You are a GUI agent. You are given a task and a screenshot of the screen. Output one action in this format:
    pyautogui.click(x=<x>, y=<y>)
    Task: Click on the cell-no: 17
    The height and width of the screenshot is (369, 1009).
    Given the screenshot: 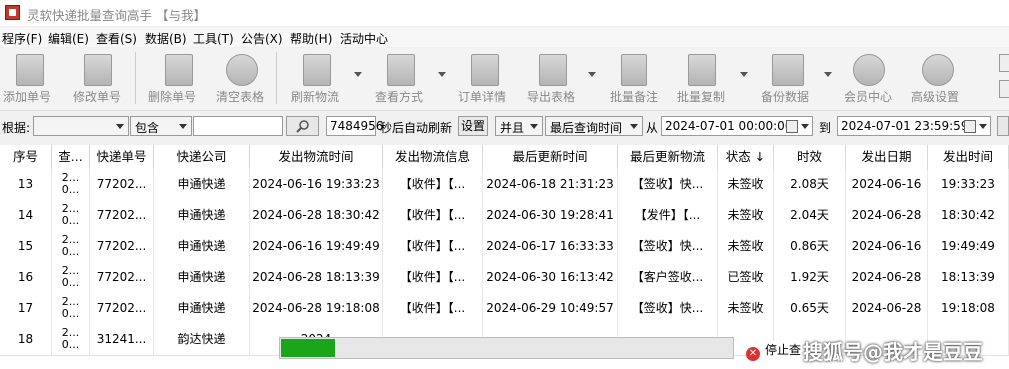 What is the action you would take?
    pyautogui.click(x=26, y=308)
    